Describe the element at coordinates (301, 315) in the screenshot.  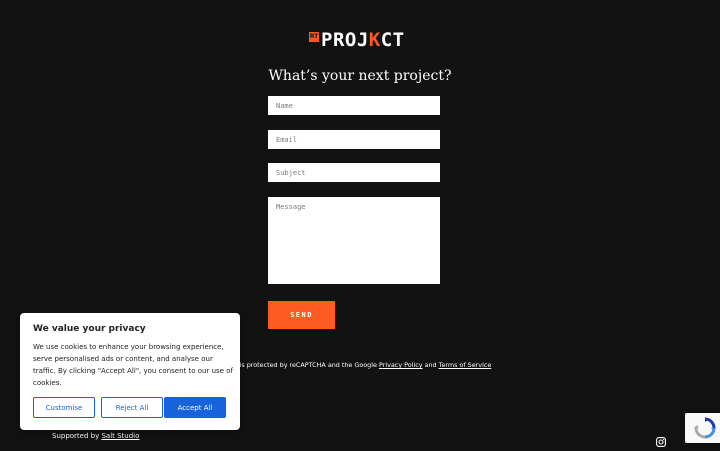
I see `send-button: SEND` at that location.